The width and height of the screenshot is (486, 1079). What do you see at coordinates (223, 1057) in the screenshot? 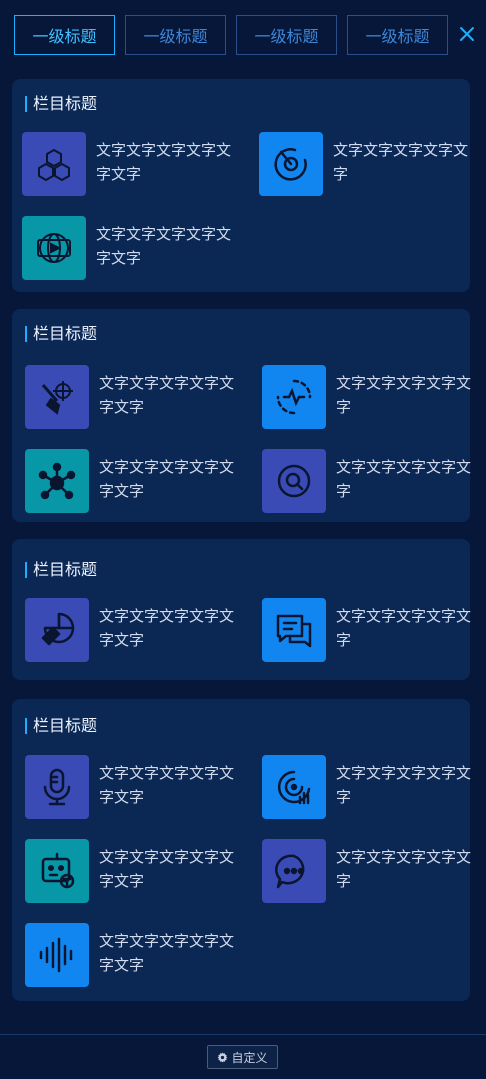
I see `gear-icon` at bounding box center [223, 1057].